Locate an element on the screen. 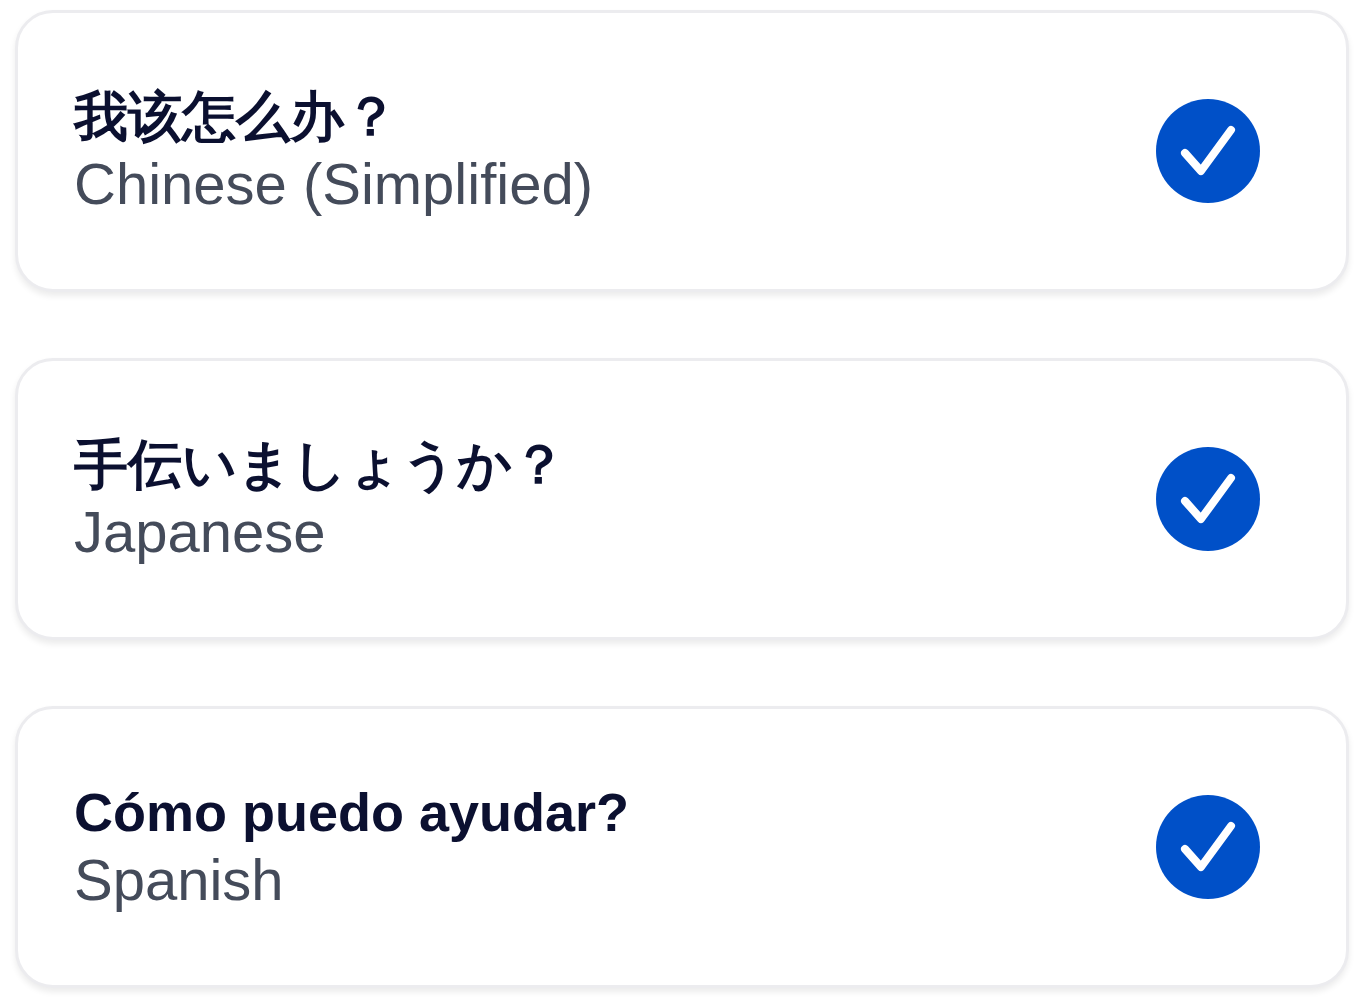 The image size is (1364, 1008). phrase-text: 我该怎么办？ is located at coordinates (236, 116).